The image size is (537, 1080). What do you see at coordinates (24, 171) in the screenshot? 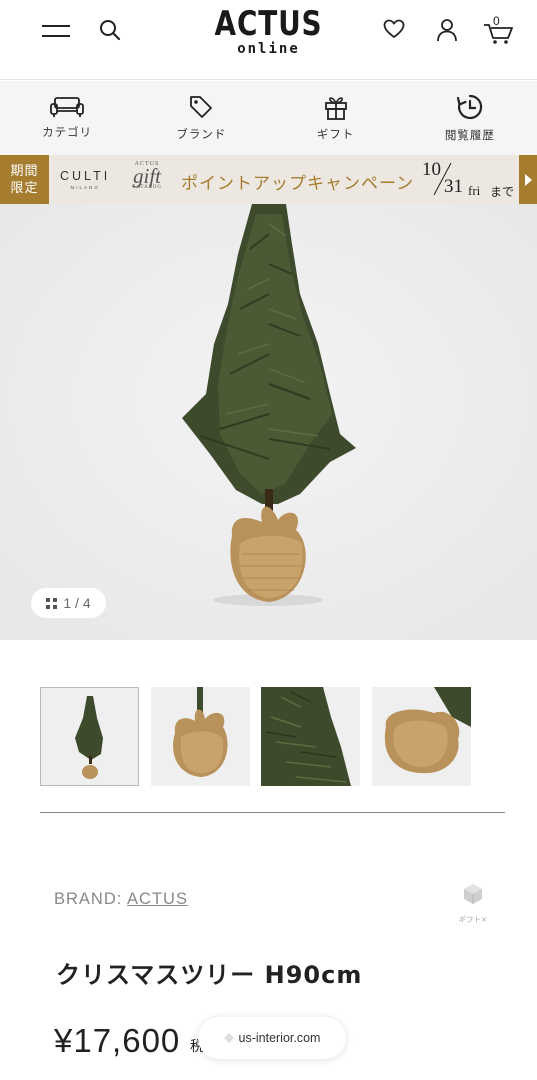
I see `limited-line1: 期間` at bounding box center [24, 171].